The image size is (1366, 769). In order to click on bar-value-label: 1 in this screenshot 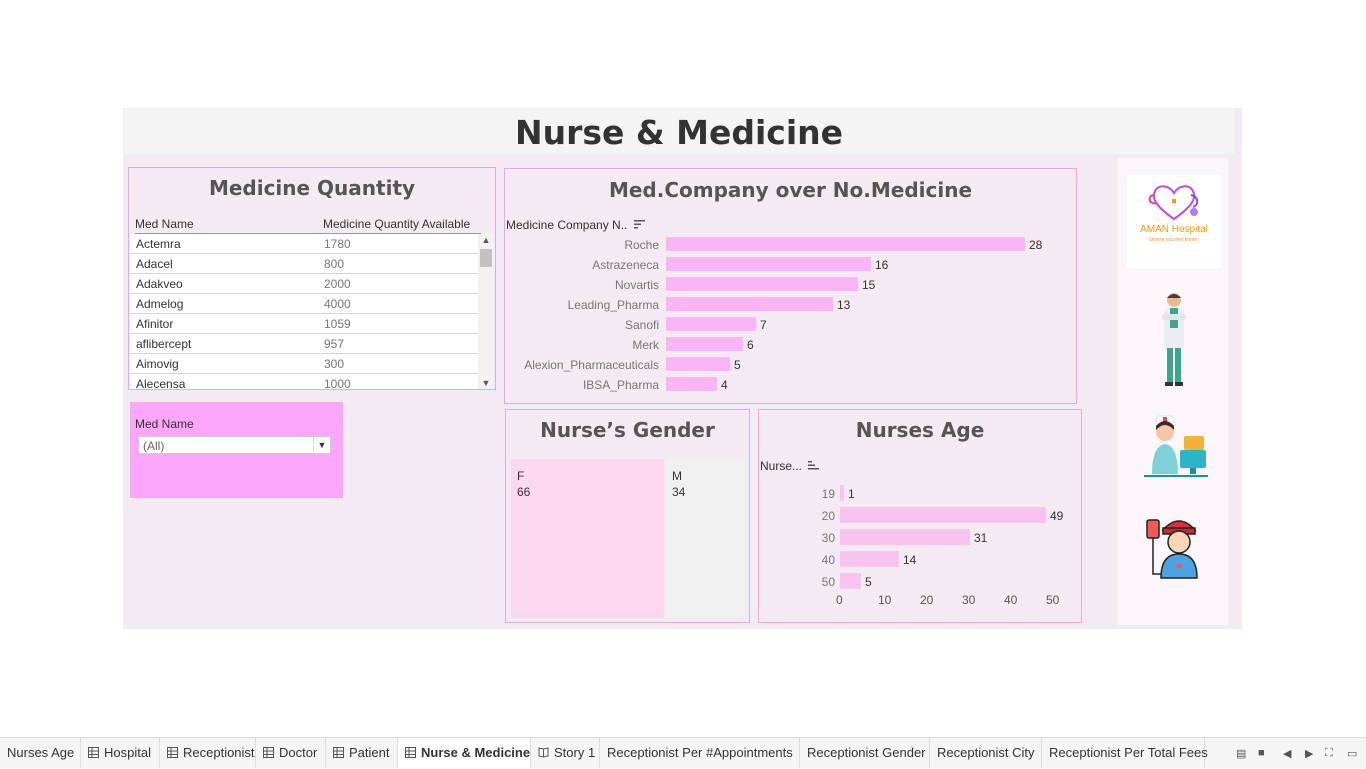, I will do `click(851, 494)`.